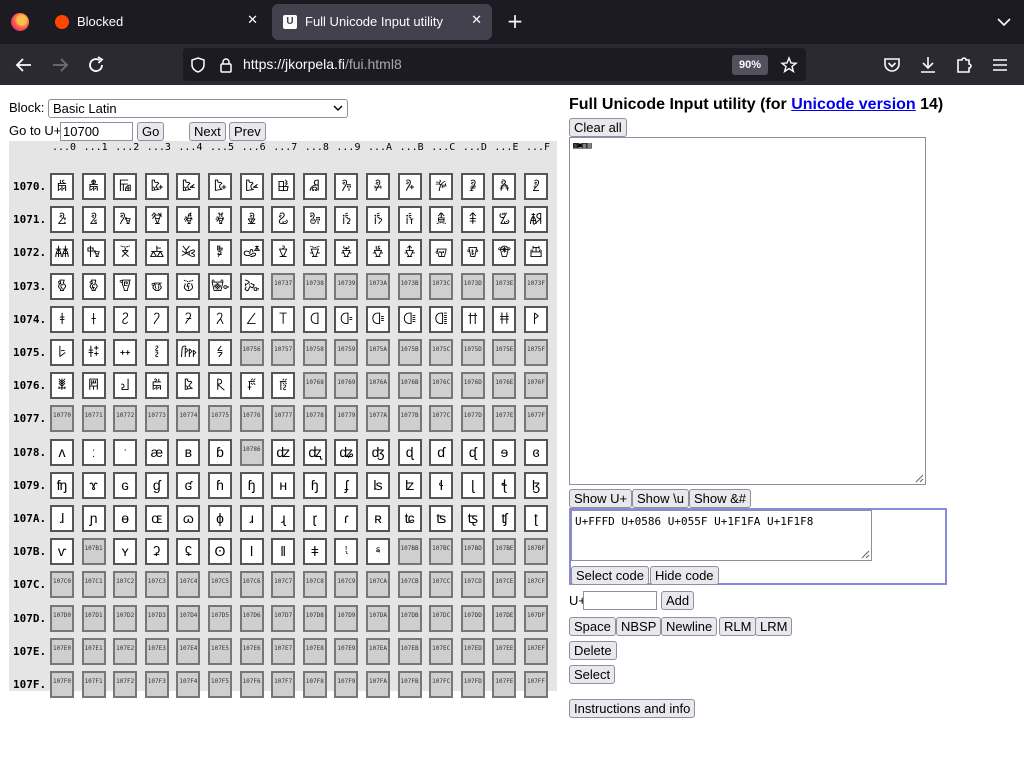 The height and width of the screenshot is (768, 1024). What do you see at coordinates (378, 419) in the screenshot?
I see `character-cell: 1077A` at bounding box center [378, 419].